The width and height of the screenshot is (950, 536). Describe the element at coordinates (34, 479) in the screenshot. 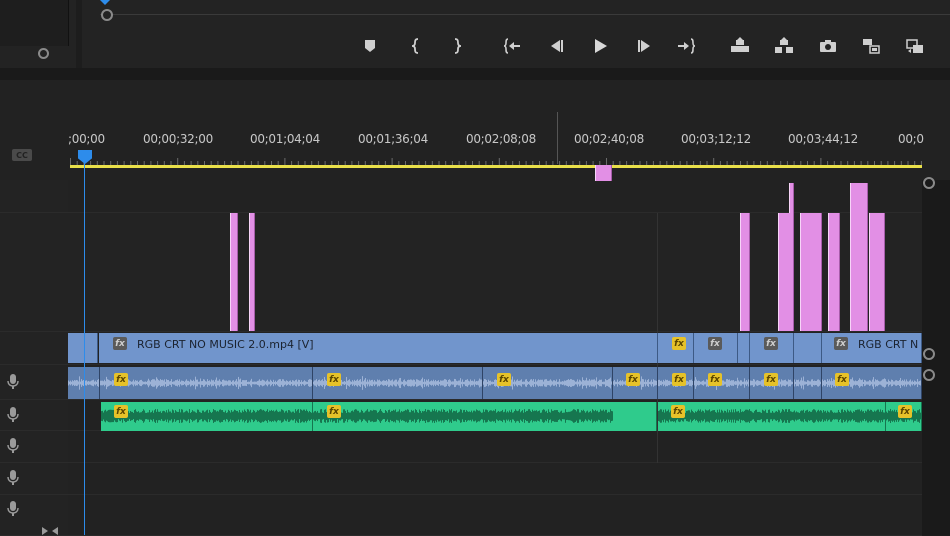

I see `track-header-a4` at that location.